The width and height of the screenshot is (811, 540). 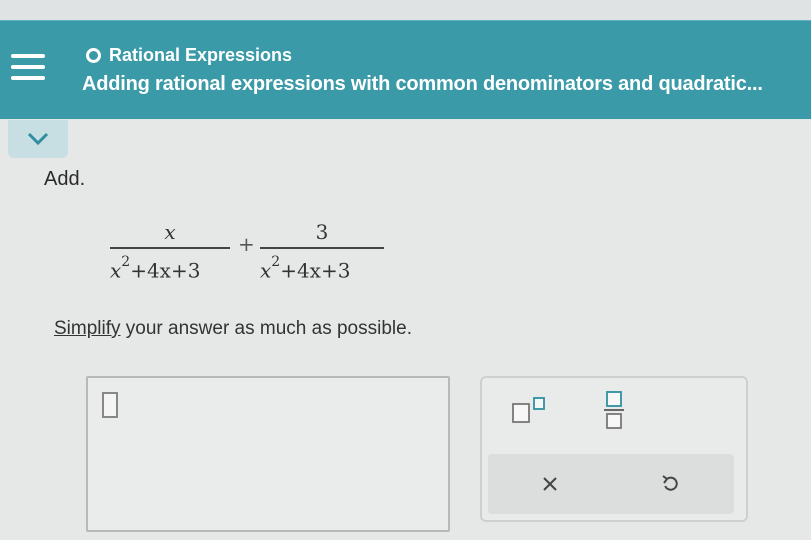 What do you see at coordinates (268, 454) in the screenshot?
I see `answer-input` at bounding box center [268, 454].